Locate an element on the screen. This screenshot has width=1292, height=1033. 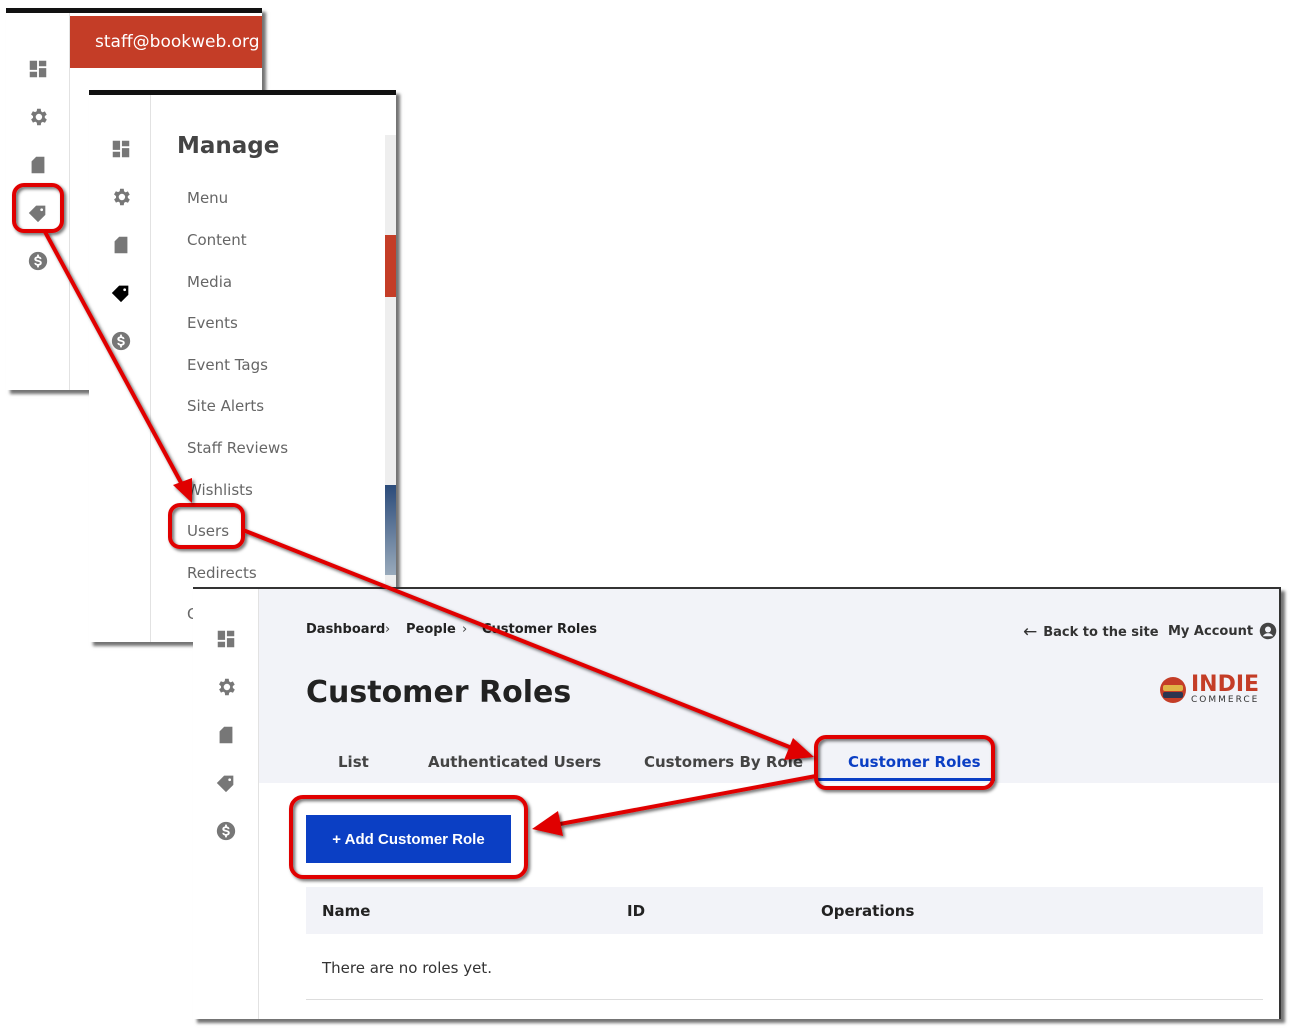
column-id: ID is located at coordinates (636, 911).